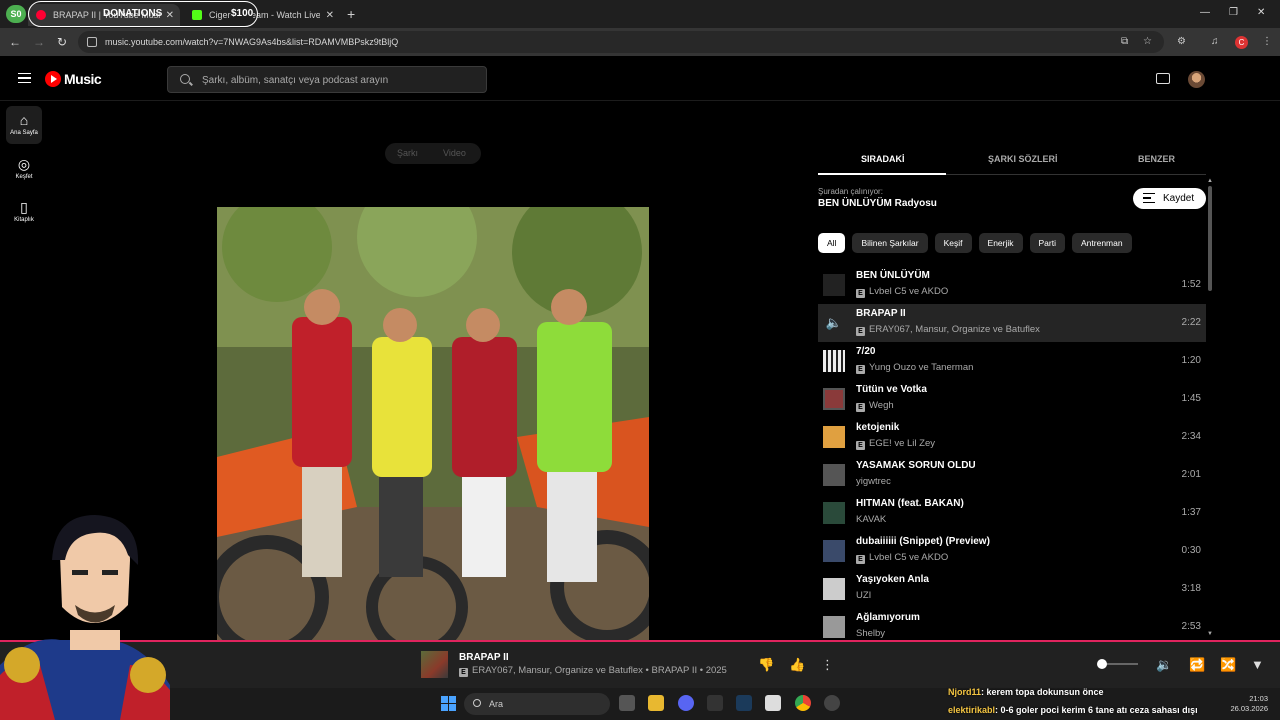 The width and height of the screenshot is (1280, 720). What do you see at coordinates (1210, 181) in the screenshot?
I see `scroll-up-icon: ▲` at bounding box center [1210, 181].